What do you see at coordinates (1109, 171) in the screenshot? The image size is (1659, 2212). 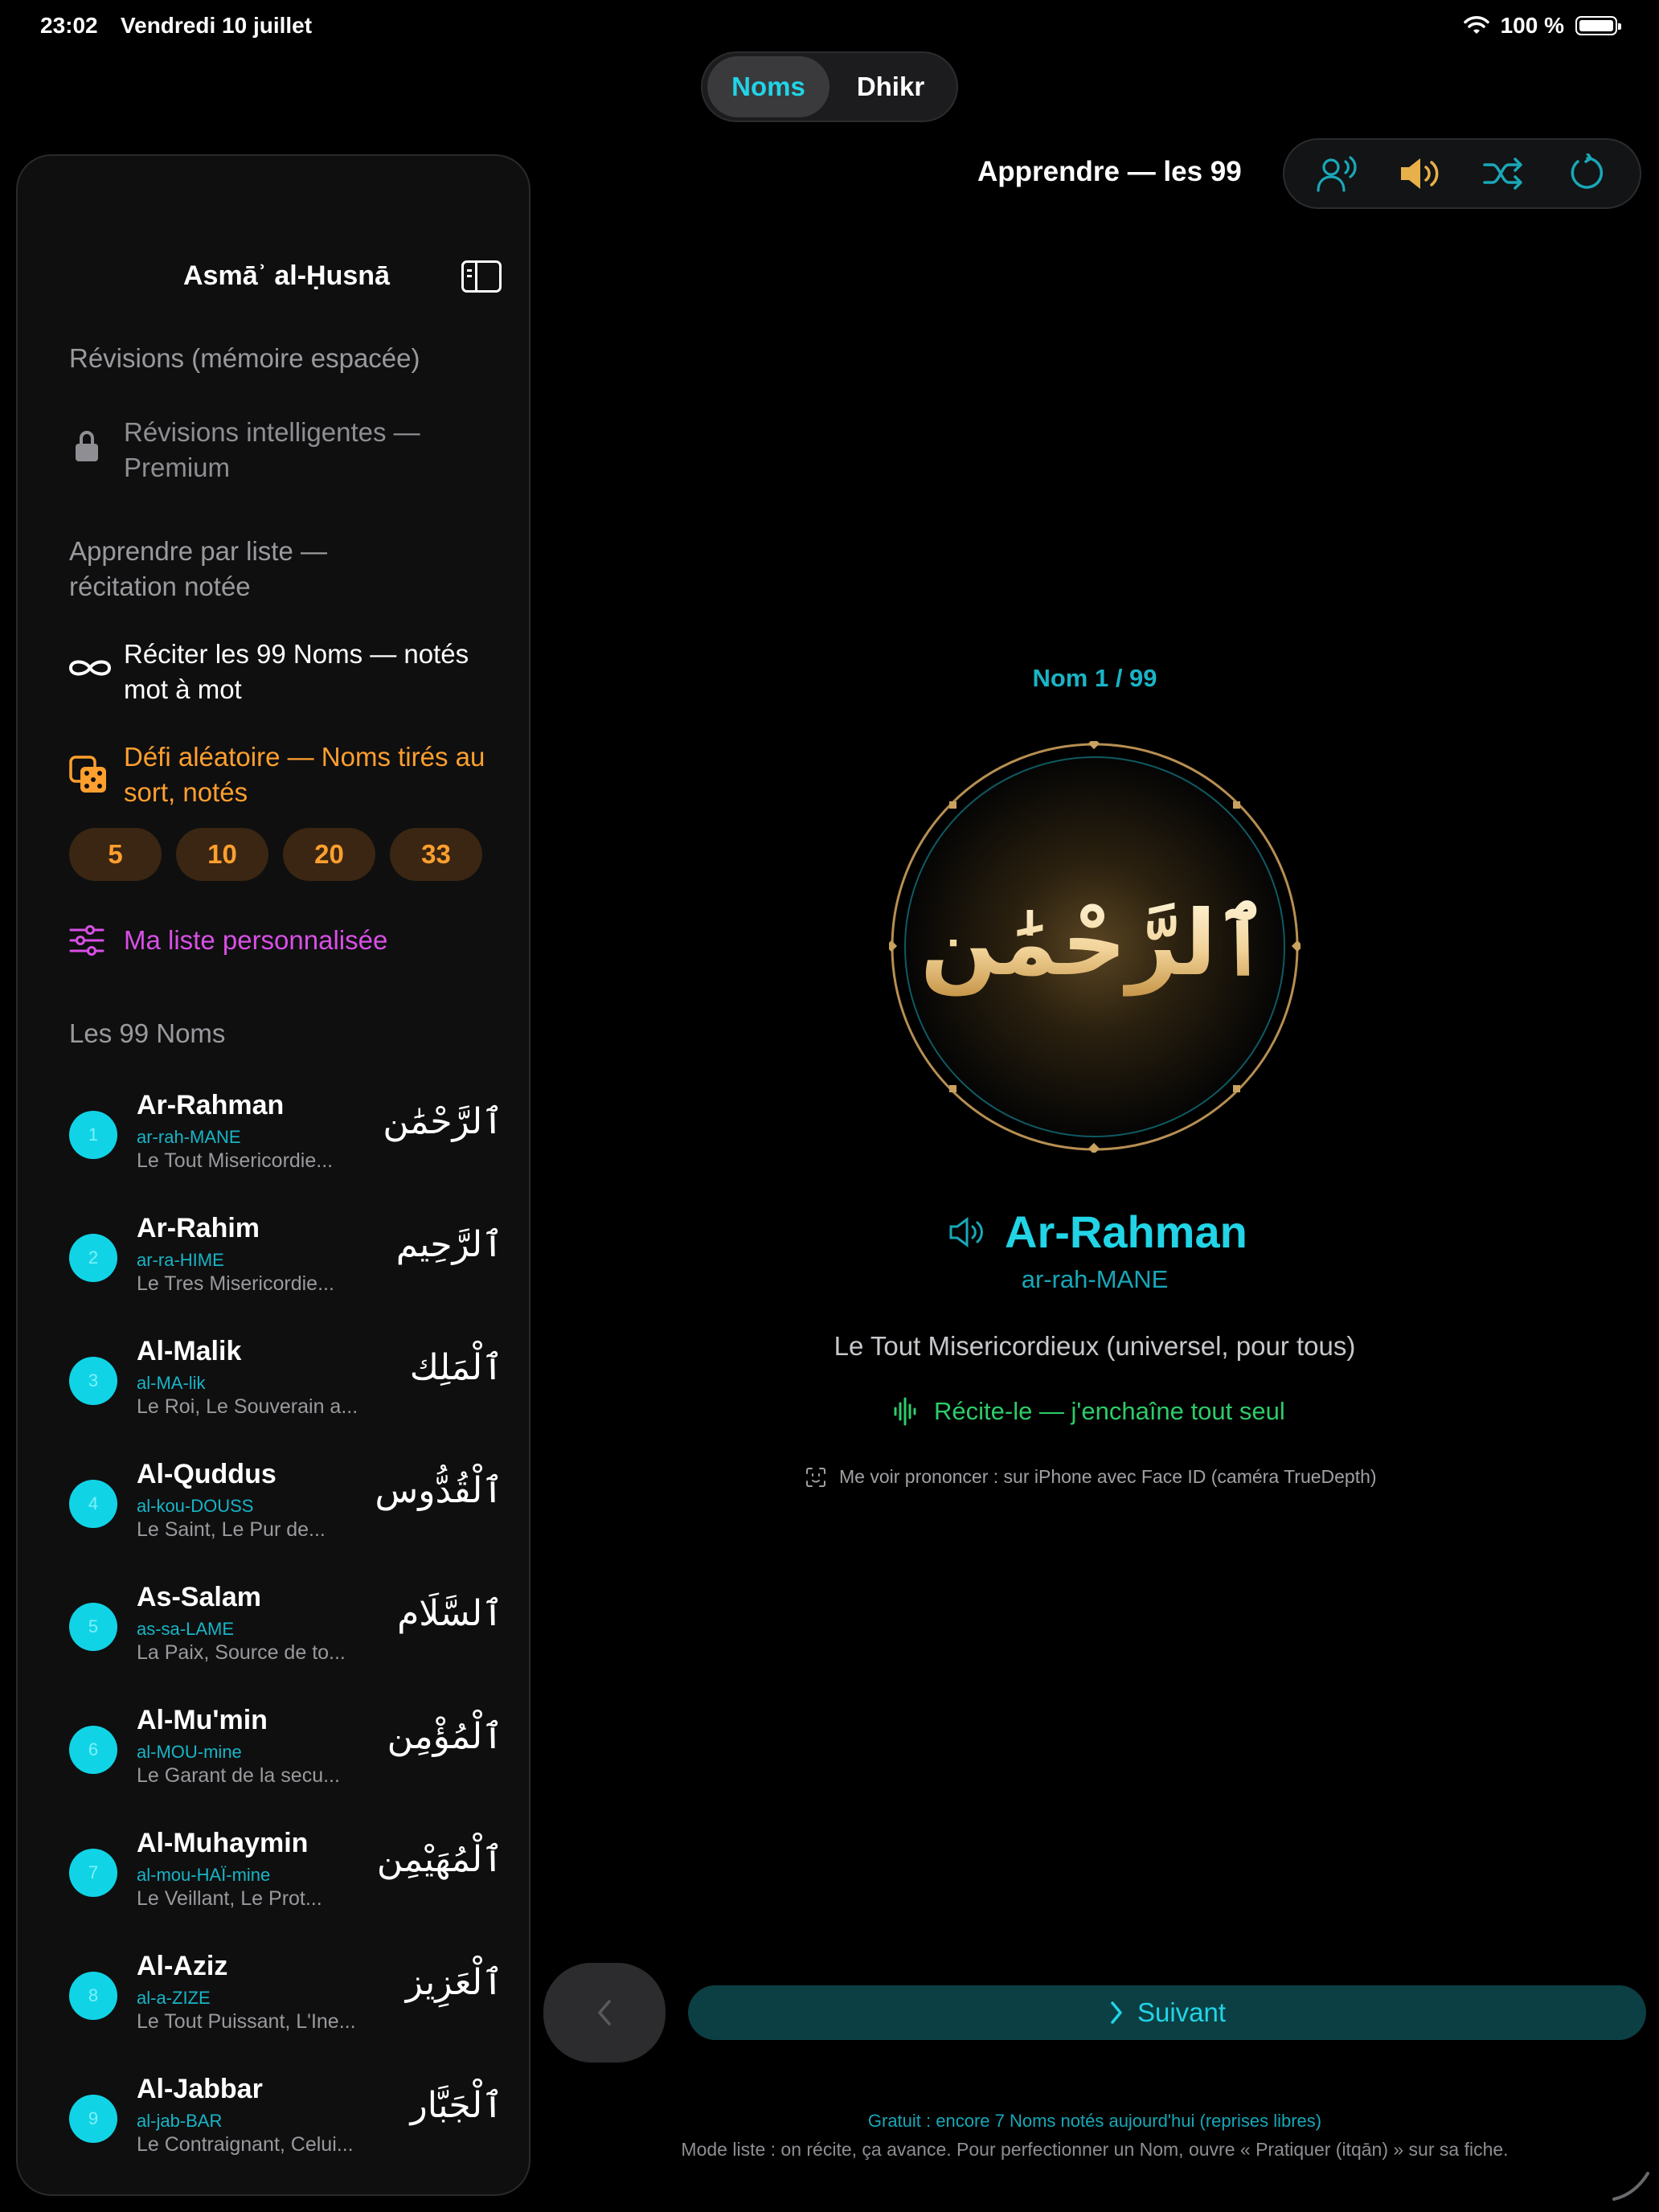 I see `page-title: Apprendre — les 99` at bounding box center [1109, 171].